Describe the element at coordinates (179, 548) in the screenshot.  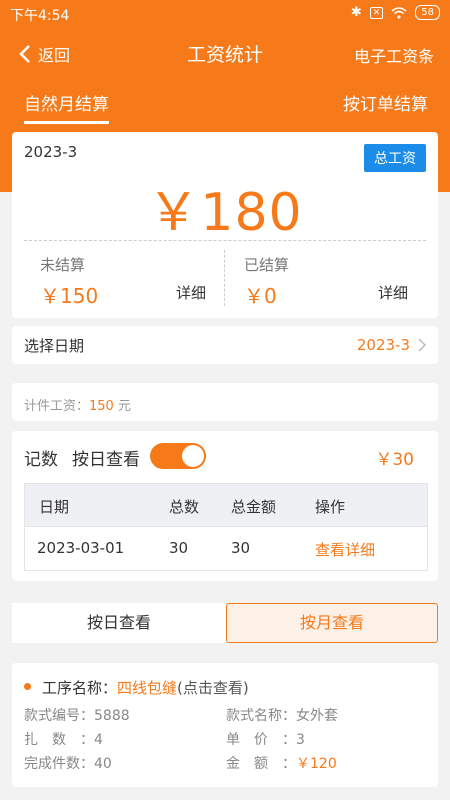
I see `cell-total: 30` at that location.